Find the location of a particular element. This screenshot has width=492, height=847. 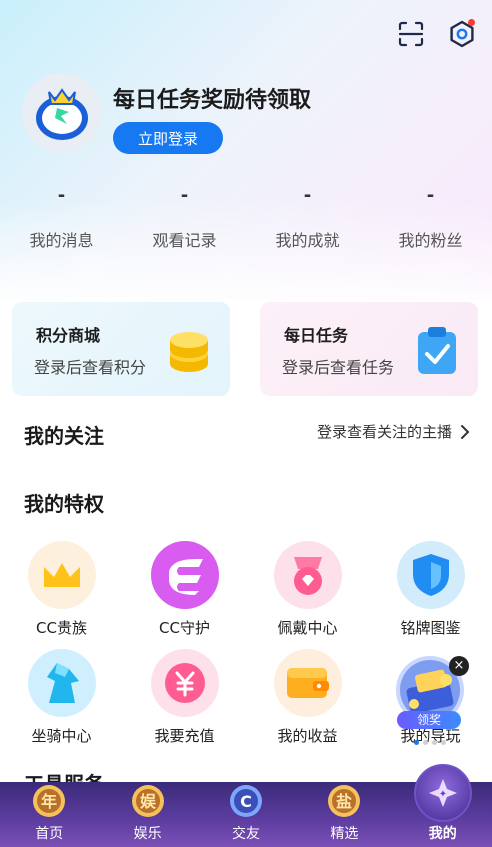

privilege-section-title: 我的特权 is located at coordinates (64, 504).